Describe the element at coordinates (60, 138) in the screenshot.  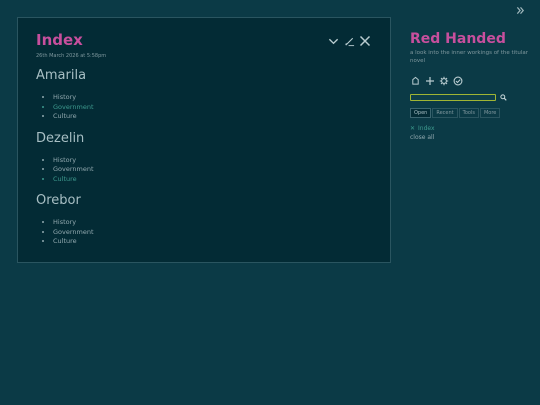
I see `section-heading: Dezelin` at that location.